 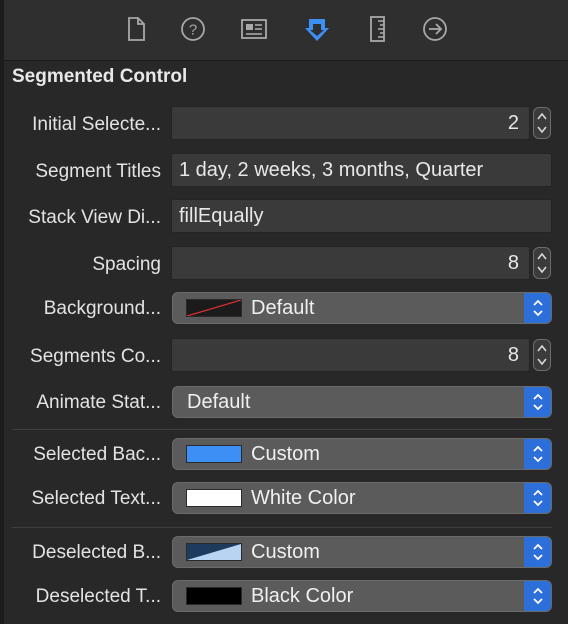 I want to click on deselected-text-value: Black Color, so click(x=302, y=595).